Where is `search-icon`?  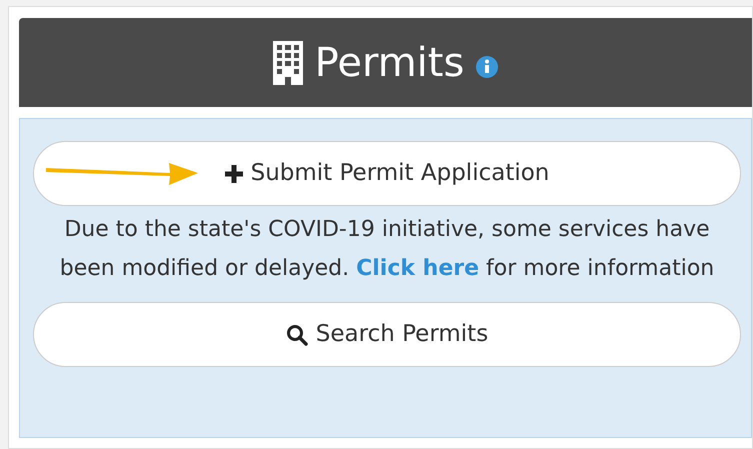
search-icon is located at coordinates (297, 335).